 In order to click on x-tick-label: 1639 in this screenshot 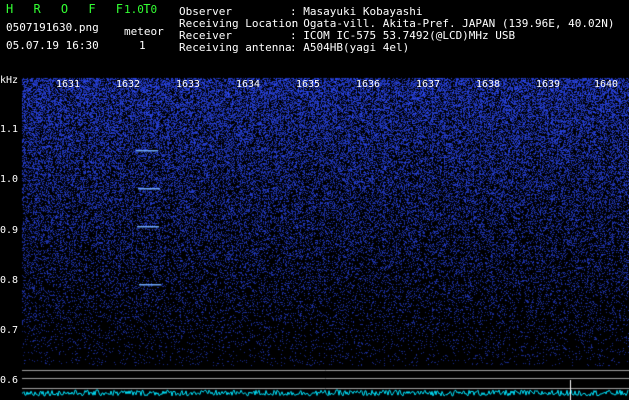, I will do `click(548, 84)`.